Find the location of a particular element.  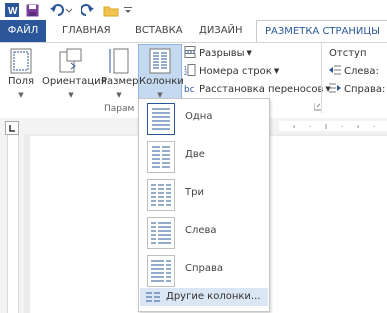

line-numbers-label: Номера строк is located at coordinates (235, 71).